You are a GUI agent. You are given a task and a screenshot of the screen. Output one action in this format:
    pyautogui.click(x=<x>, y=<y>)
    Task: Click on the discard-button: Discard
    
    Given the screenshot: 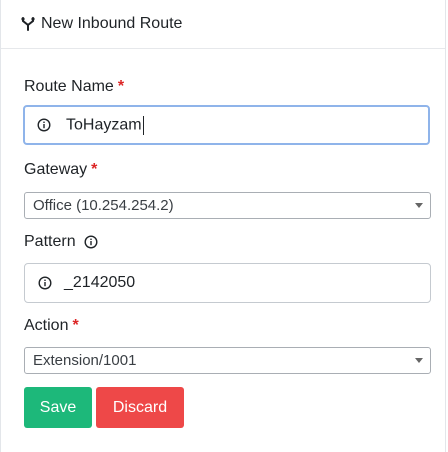 What is the action you would take?
    pyautogui.click(x=140, y=407)
    